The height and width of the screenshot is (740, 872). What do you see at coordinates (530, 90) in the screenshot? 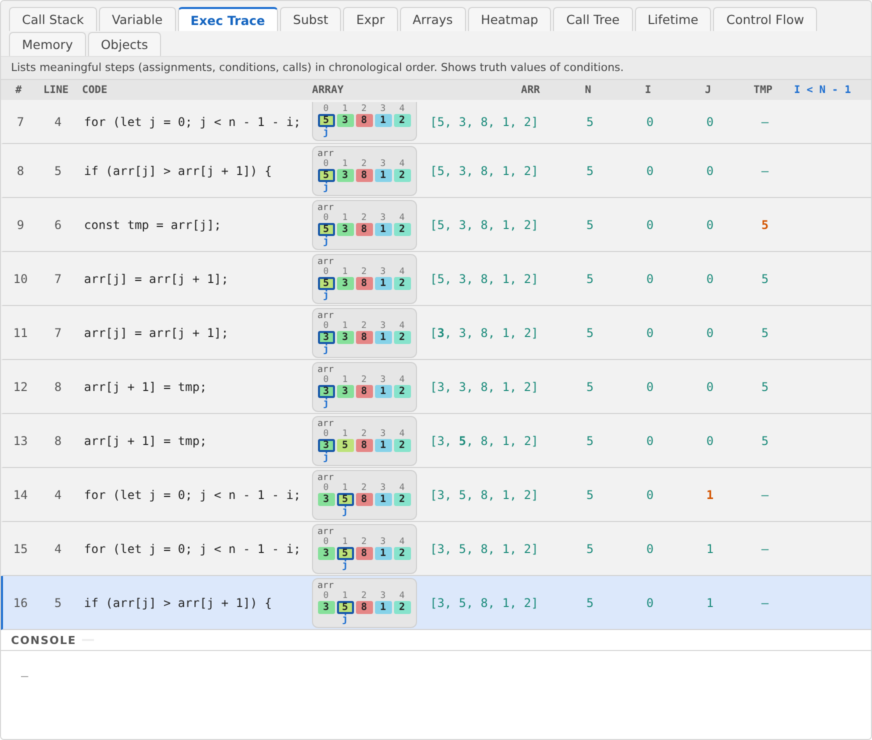
I see `column-header: ARR` at bounding box center [530, 90].